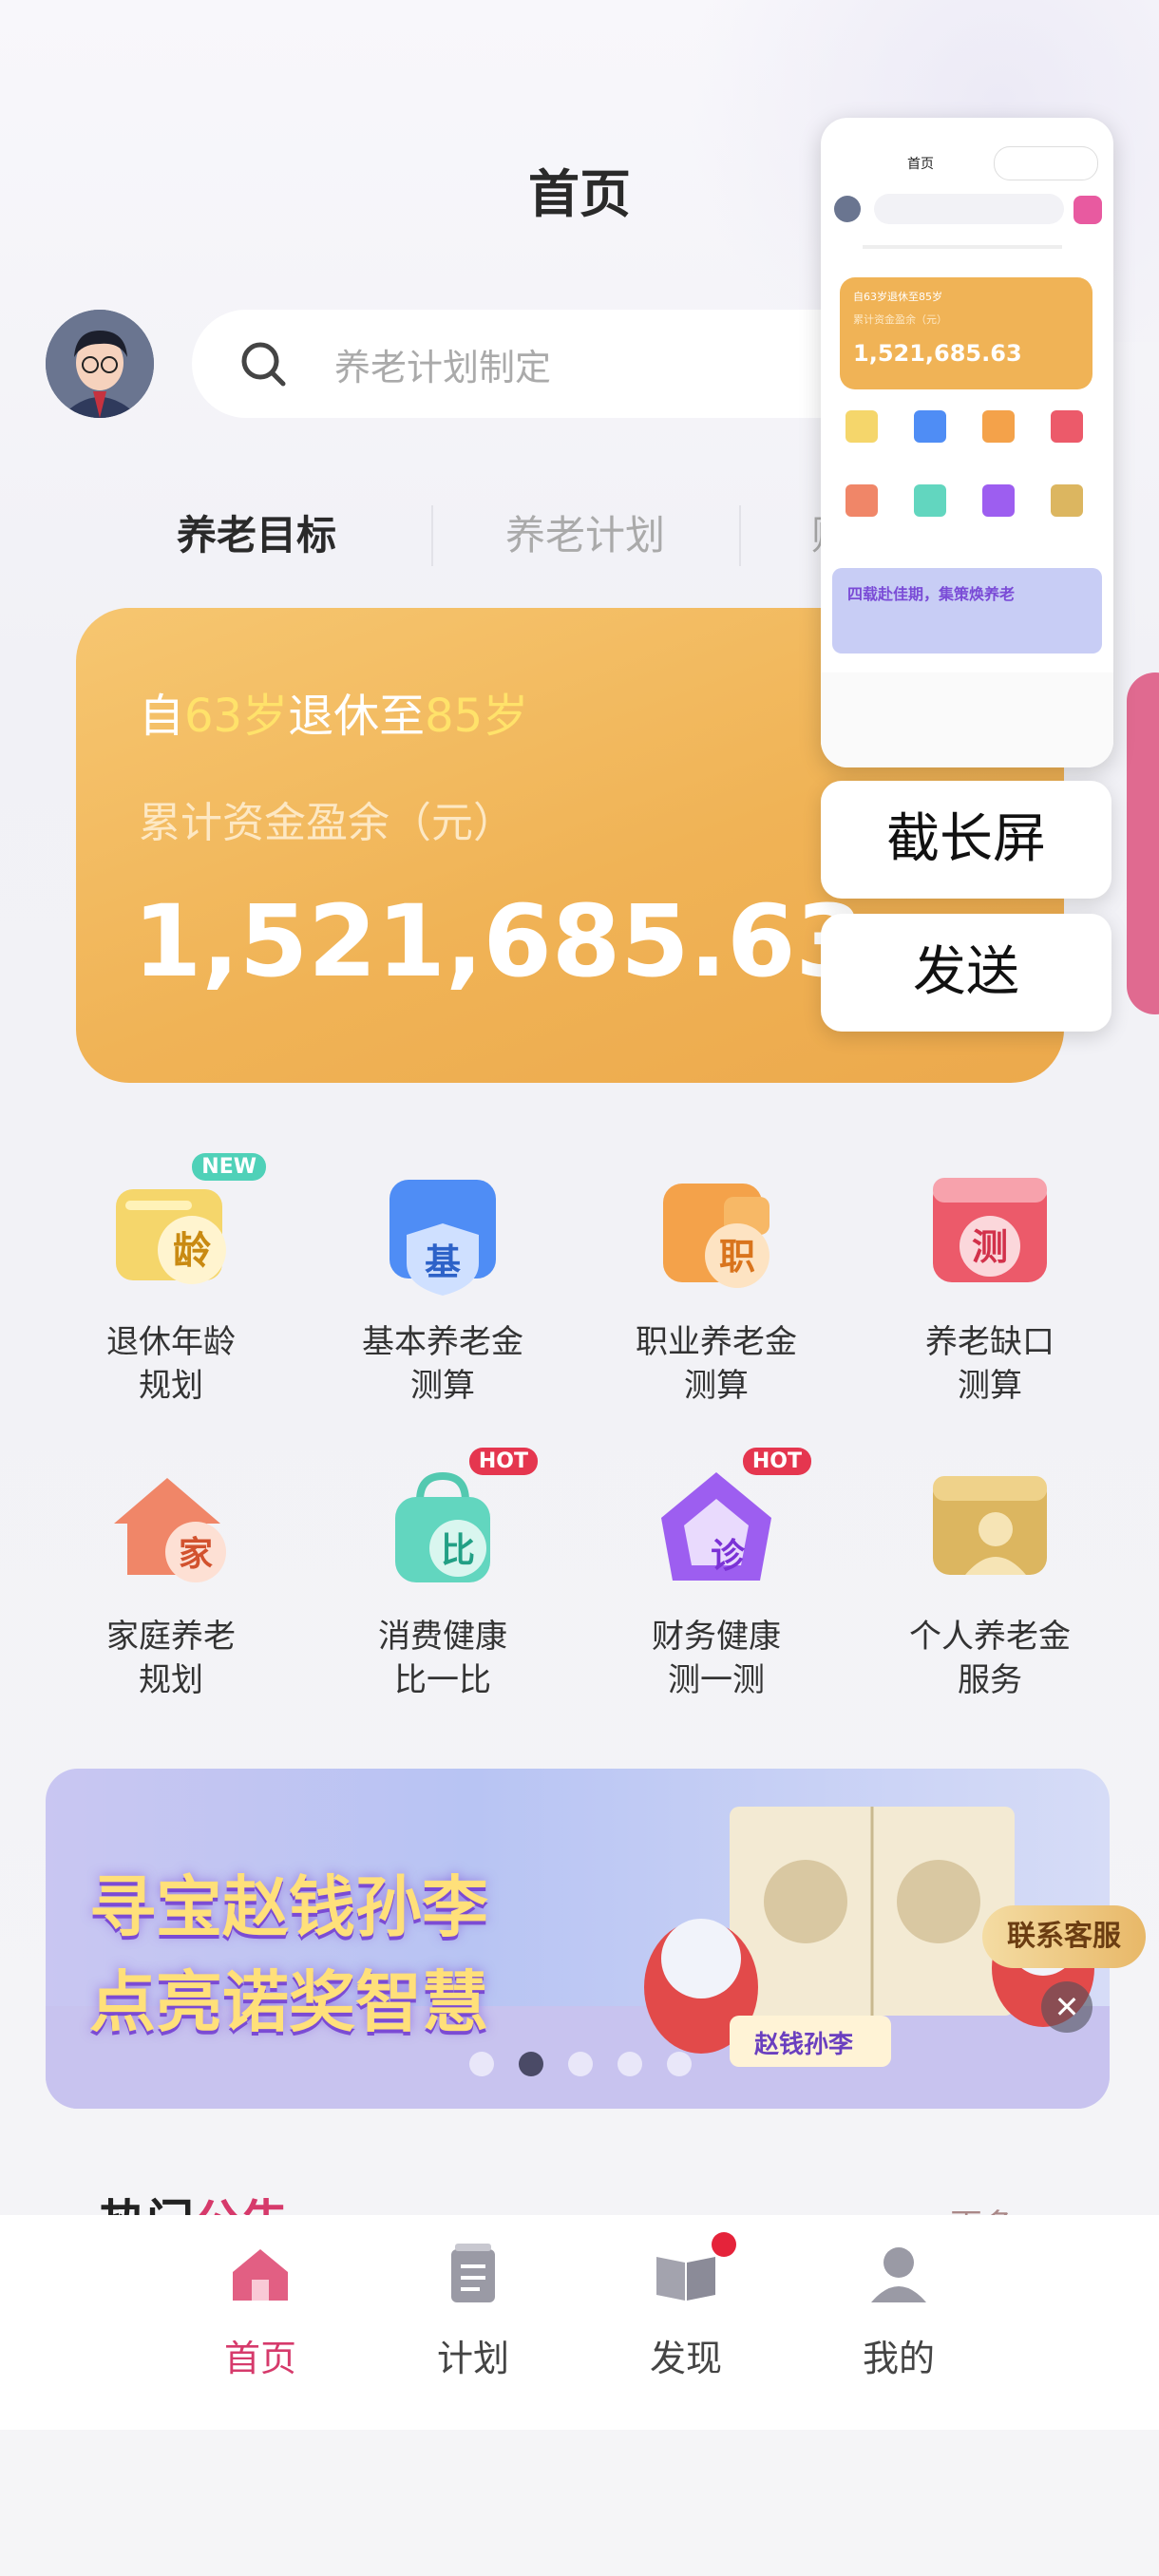  Describe the element at coordinates (964, 463) in the screenshot. I see `thumb-service-grid` at that location.